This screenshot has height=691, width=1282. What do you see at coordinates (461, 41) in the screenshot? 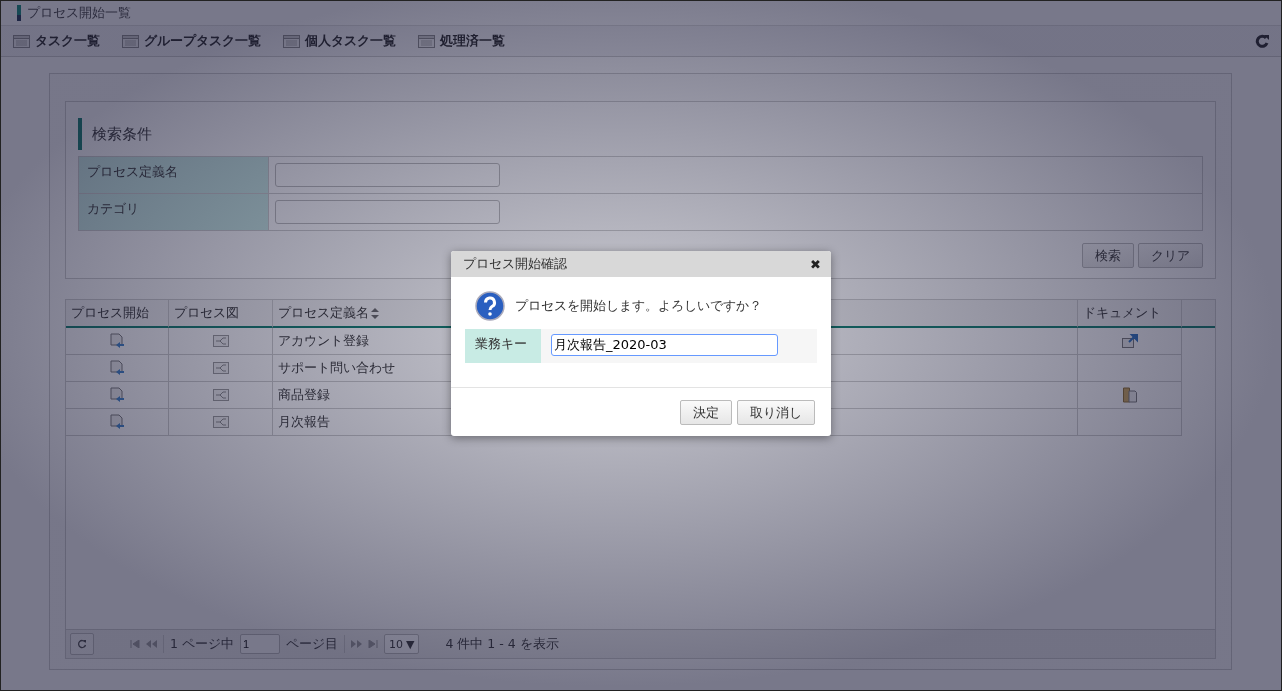
I see `toolbar-link: 処理済一覧` at bounding box center [461, 41].